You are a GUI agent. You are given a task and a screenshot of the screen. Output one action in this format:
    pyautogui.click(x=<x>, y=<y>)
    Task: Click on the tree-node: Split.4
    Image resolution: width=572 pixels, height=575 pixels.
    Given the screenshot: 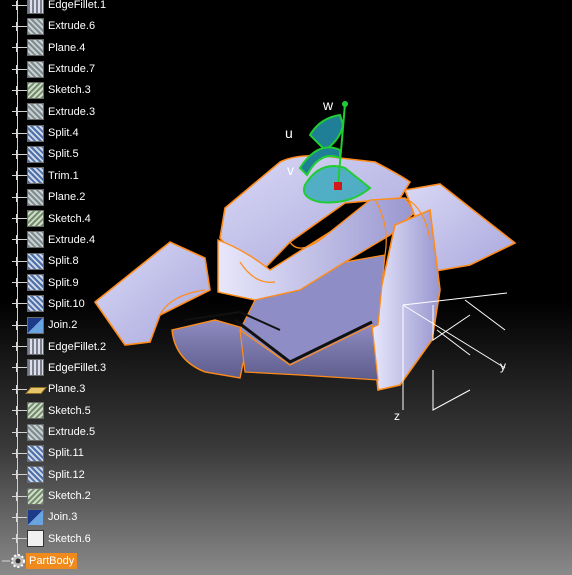 What is the action you would take?
    pyautogui.click(x=46, y=133)
    